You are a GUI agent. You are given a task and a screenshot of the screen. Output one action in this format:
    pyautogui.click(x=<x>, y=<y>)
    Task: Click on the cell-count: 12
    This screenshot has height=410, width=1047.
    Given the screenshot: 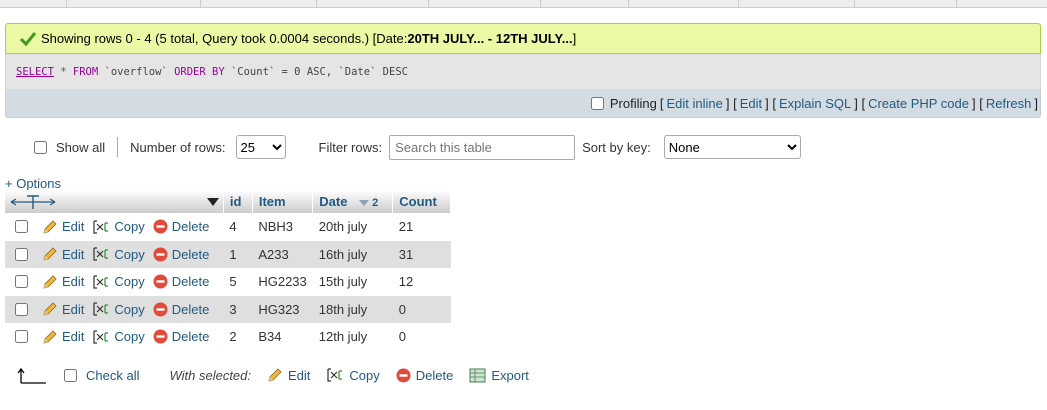 What is the action you would take?
    pyautogui.click(x=421, y=282)
    